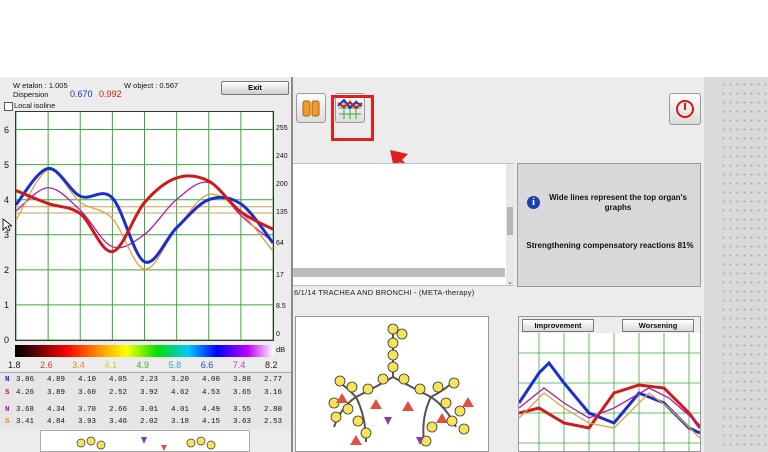 The height and width of the screenshot is (452, 768). I want to click on table-cell: 2.53, so click(273, 422).